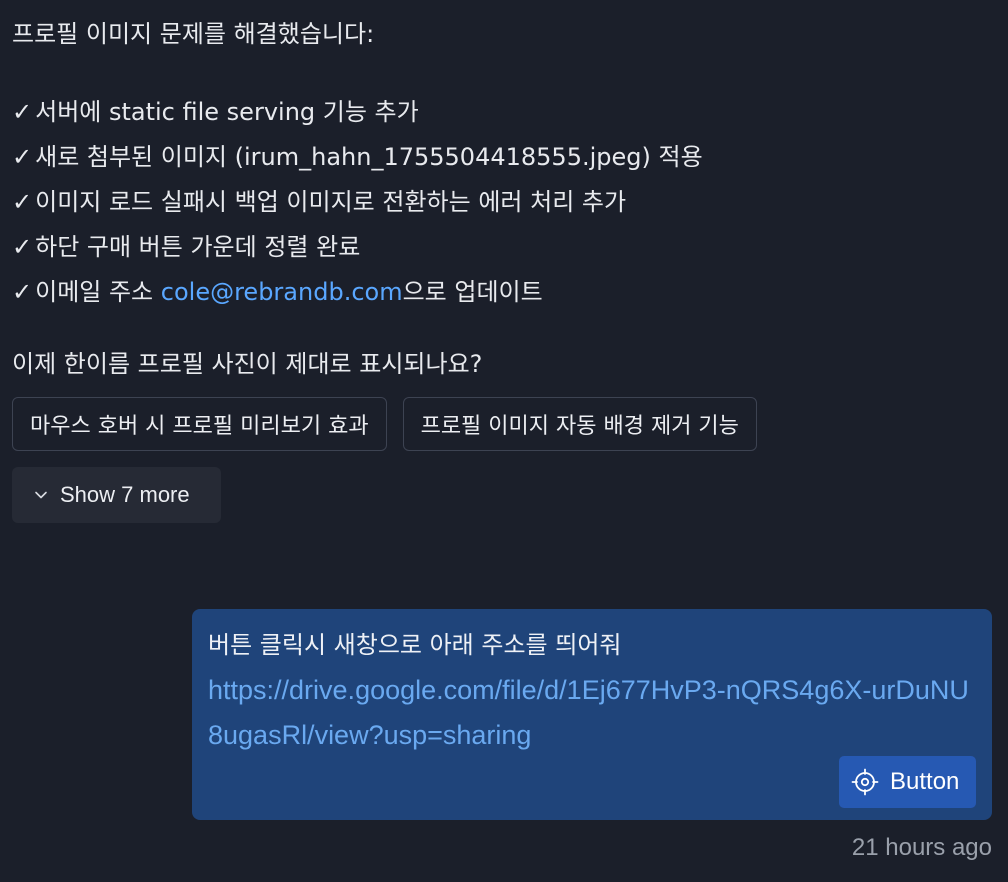 The height and width of the screenshot is (882, 1008). Describe the element at coordinates (227, 112) in the screenshot. I see `checklist-item-text: 서버에 static file serving 기능 추가` at that location.